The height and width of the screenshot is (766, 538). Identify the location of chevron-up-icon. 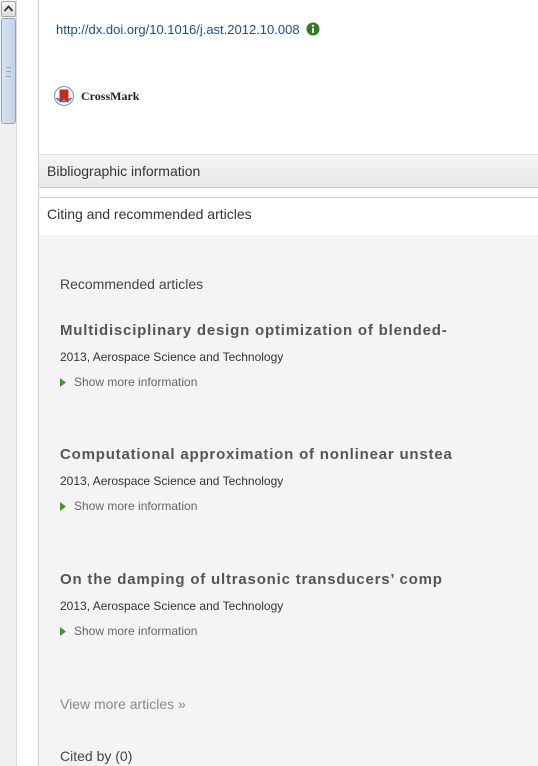
(8, 8).